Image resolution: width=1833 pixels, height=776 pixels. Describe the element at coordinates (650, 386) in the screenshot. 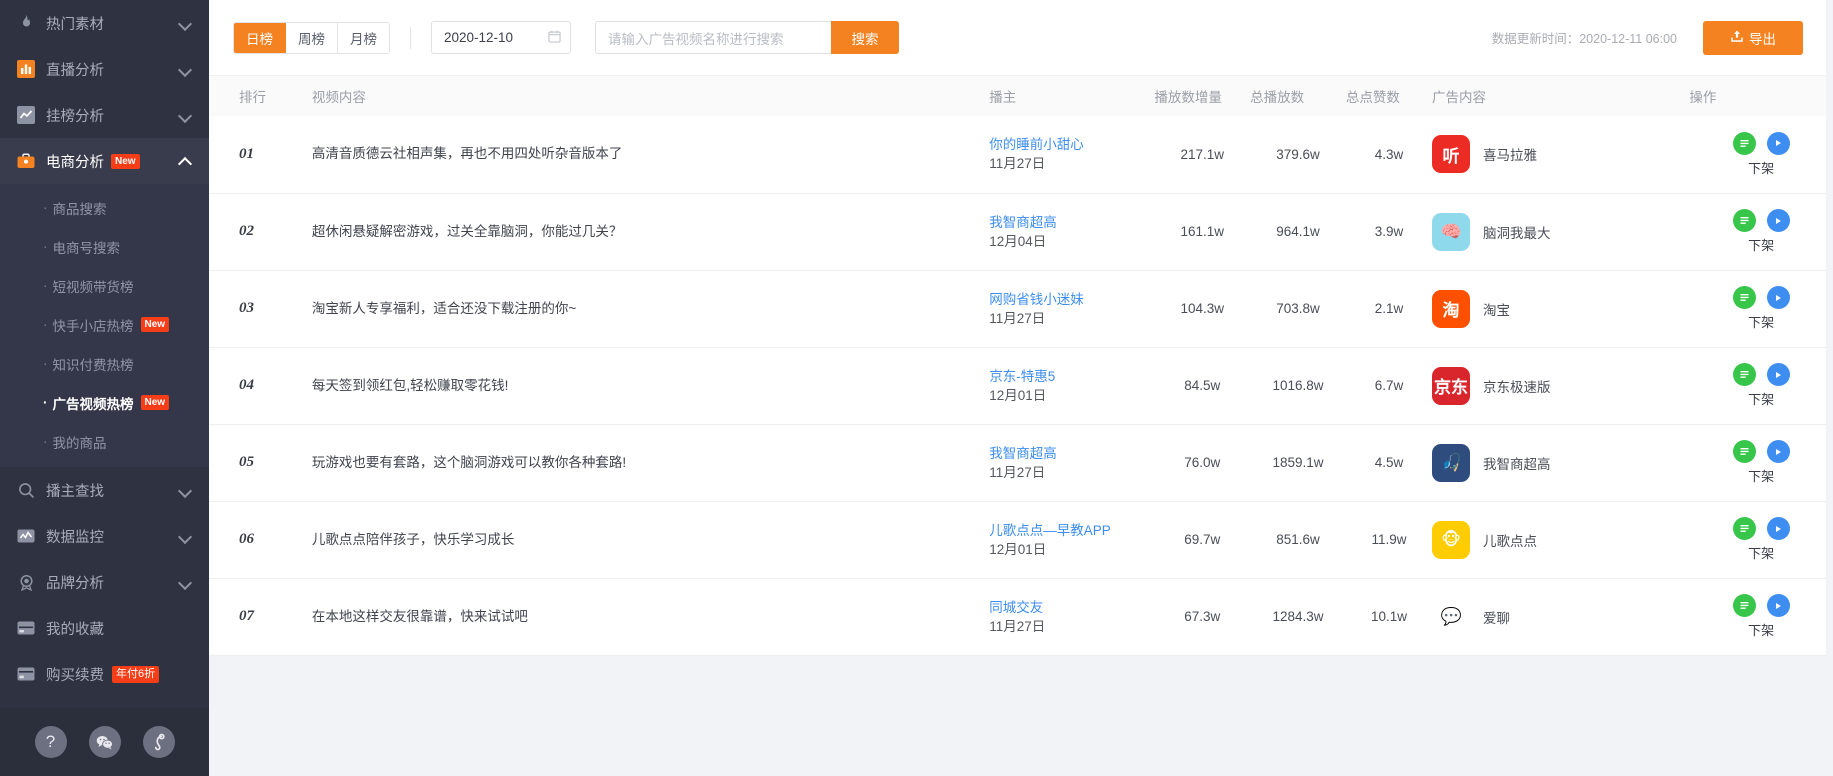

I see `cell-video: 每天签到领红包,轻松赚取零花钱!` at that location.